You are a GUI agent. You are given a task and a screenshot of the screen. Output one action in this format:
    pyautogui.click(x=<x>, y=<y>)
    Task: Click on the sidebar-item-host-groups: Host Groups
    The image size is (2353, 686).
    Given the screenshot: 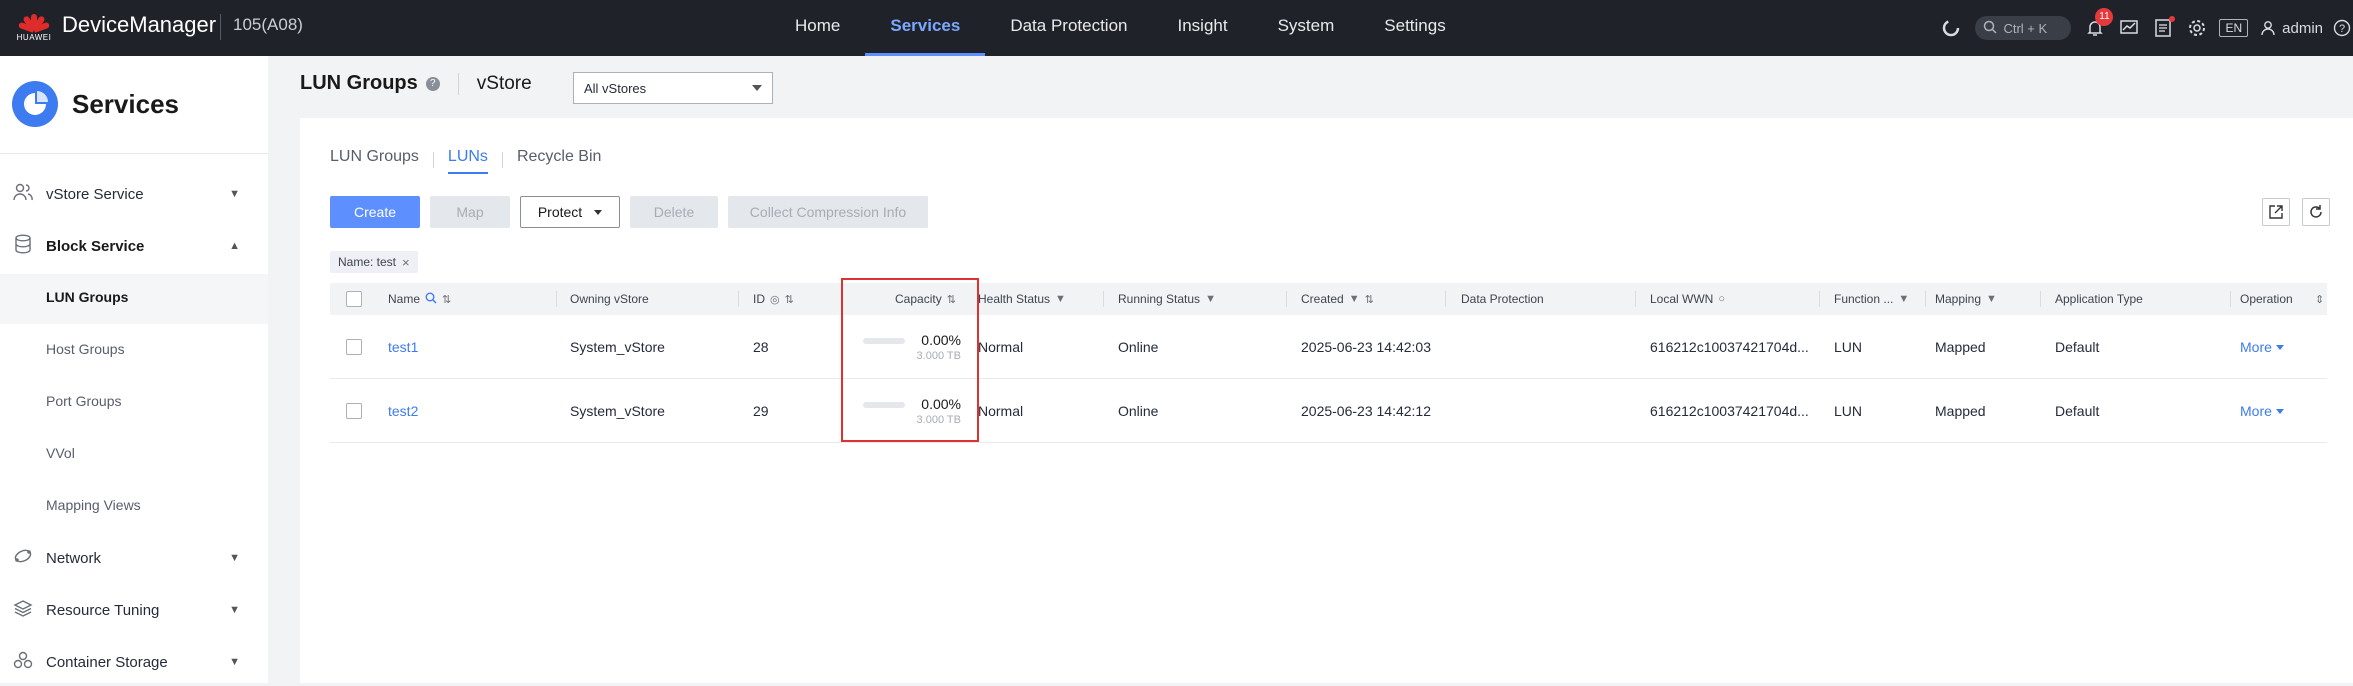 What is the action you would take?
    pyautogui.click(x=85, y=349)
    